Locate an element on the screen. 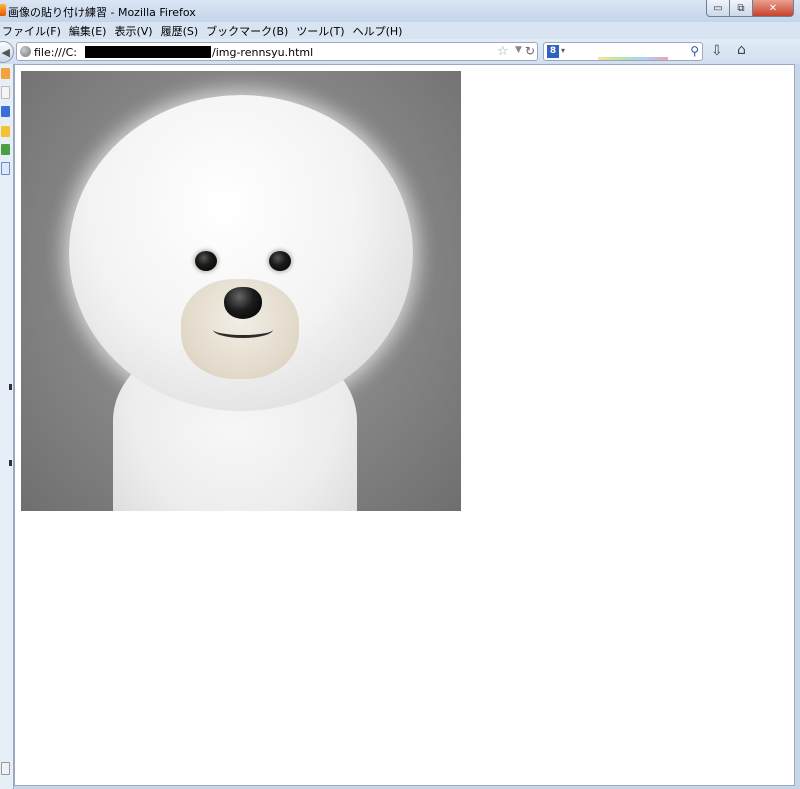 Image resolution: width=800 pixels, height=789 pixels. menu-view: 表示(V) is located at coordinates (133, 31).